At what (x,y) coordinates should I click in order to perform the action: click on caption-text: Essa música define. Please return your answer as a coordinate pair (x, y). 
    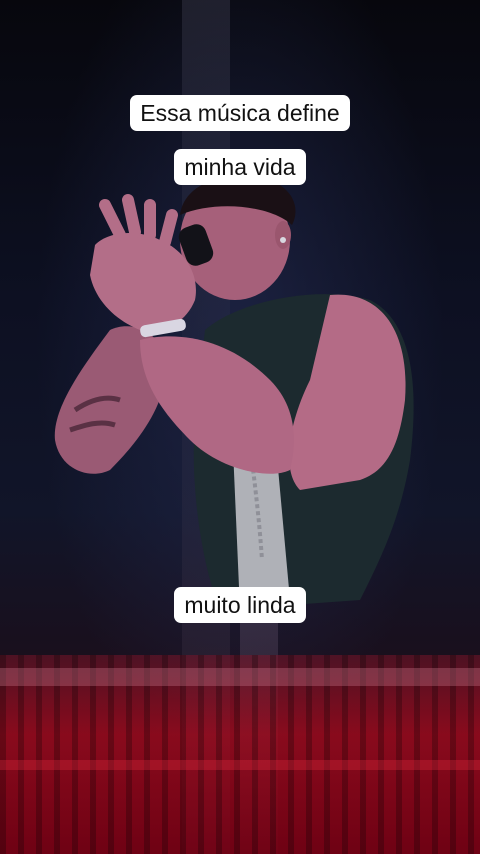
    Looking at the image, I should click on (240, 113).